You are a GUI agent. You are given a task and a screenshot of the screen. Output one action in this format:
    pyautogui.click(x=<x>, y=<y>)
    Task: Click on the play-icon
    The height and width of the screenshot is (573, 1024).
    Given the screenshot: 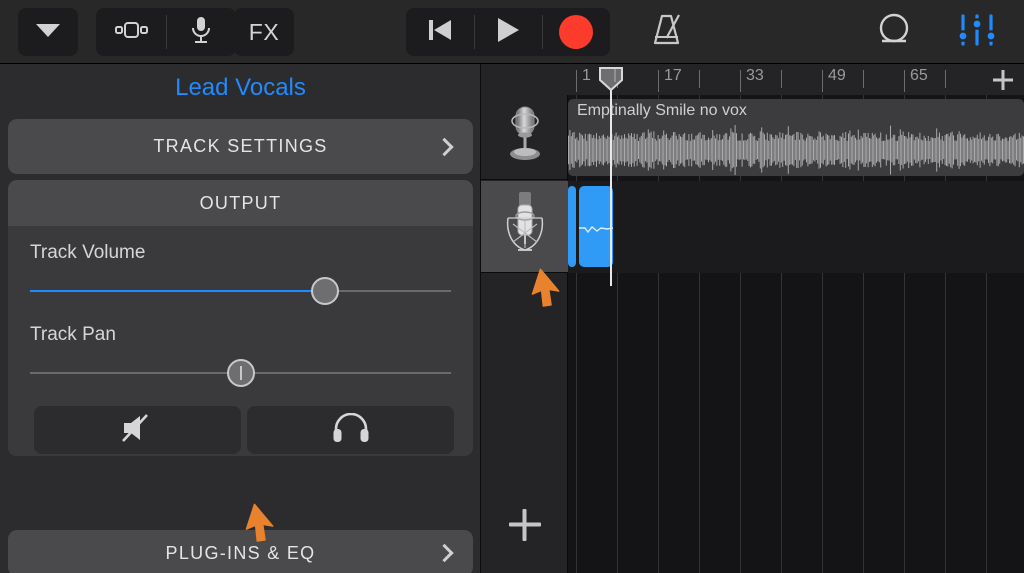 What is the action you would take?
    pyautogui.click(x=508, y=32)
    